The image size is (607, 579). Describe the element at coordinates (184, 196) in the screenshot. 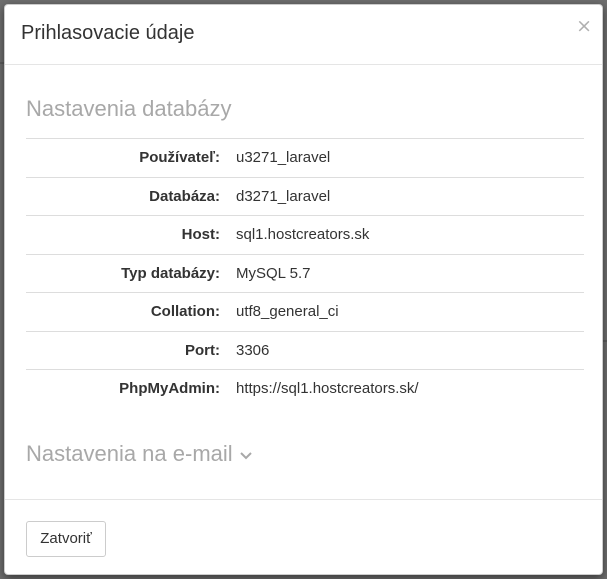

I see `row-label: Databáza:` at that location.